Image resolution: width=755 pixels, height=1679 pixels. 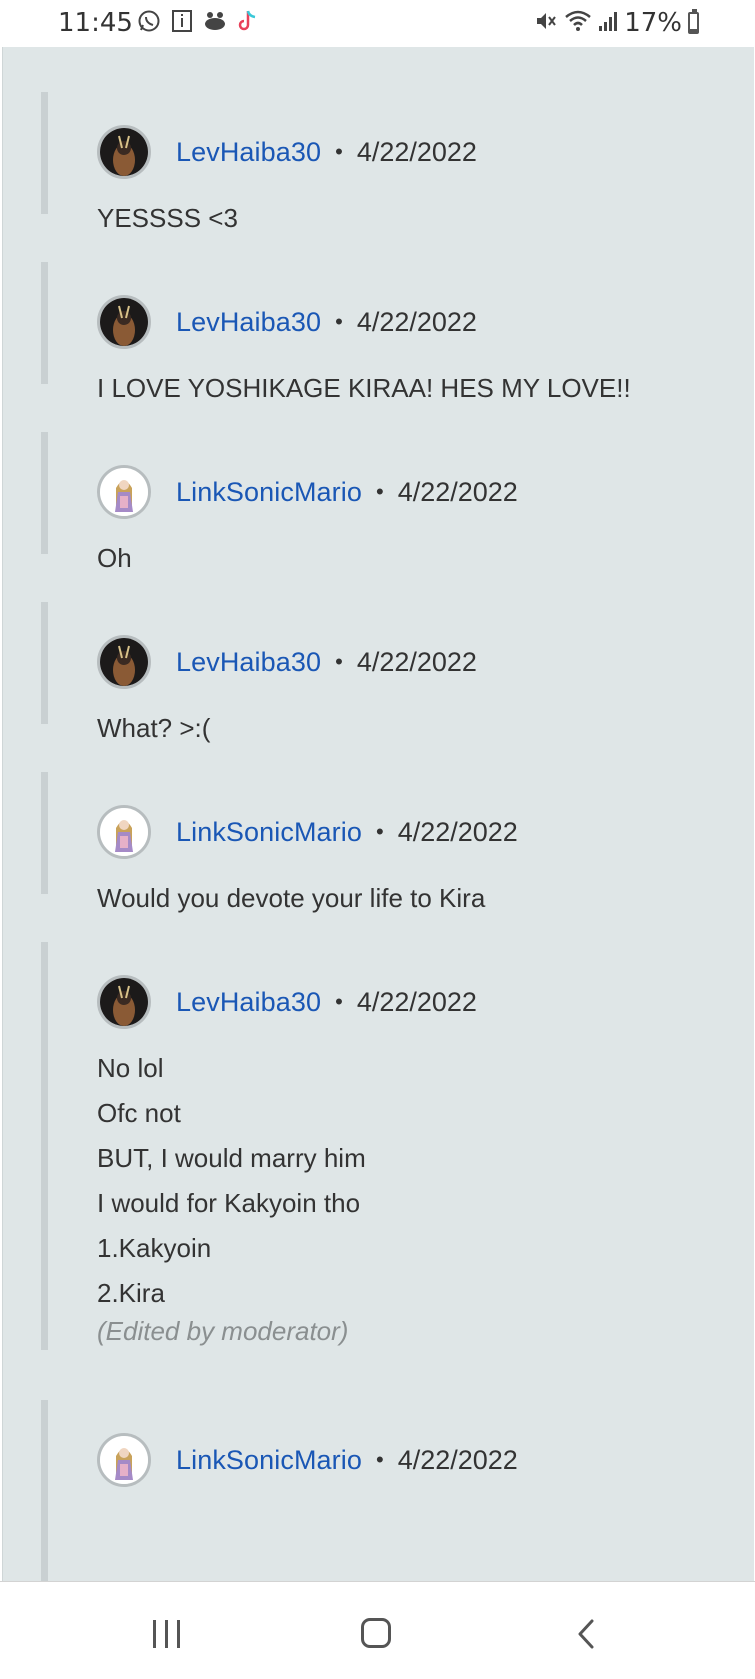 I want to click on comment: LevHaiba30 • 4/22/2022 YESSSS <3, so click(x=384, y=162).